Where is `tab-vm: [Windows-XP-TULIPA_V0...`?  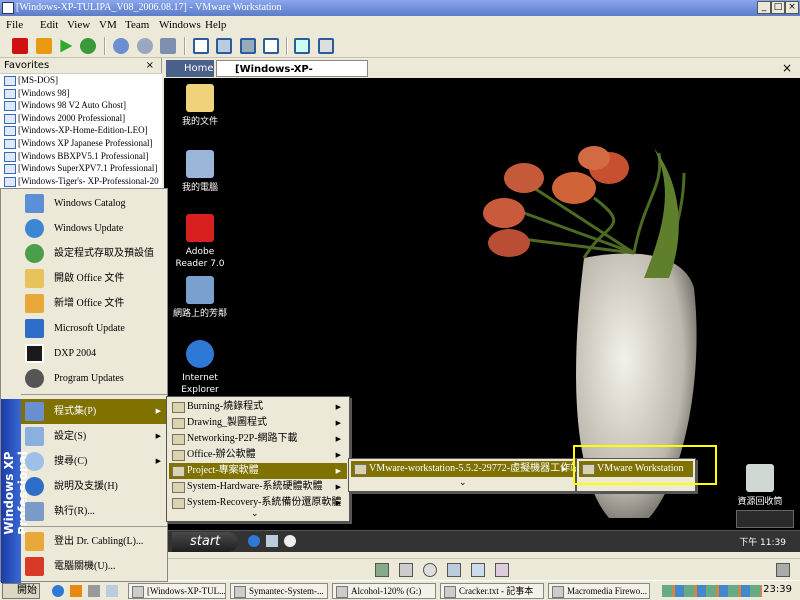
tab-vm: [Windows-XP-TULIPA_V0... is located at coordinates (292, 76).